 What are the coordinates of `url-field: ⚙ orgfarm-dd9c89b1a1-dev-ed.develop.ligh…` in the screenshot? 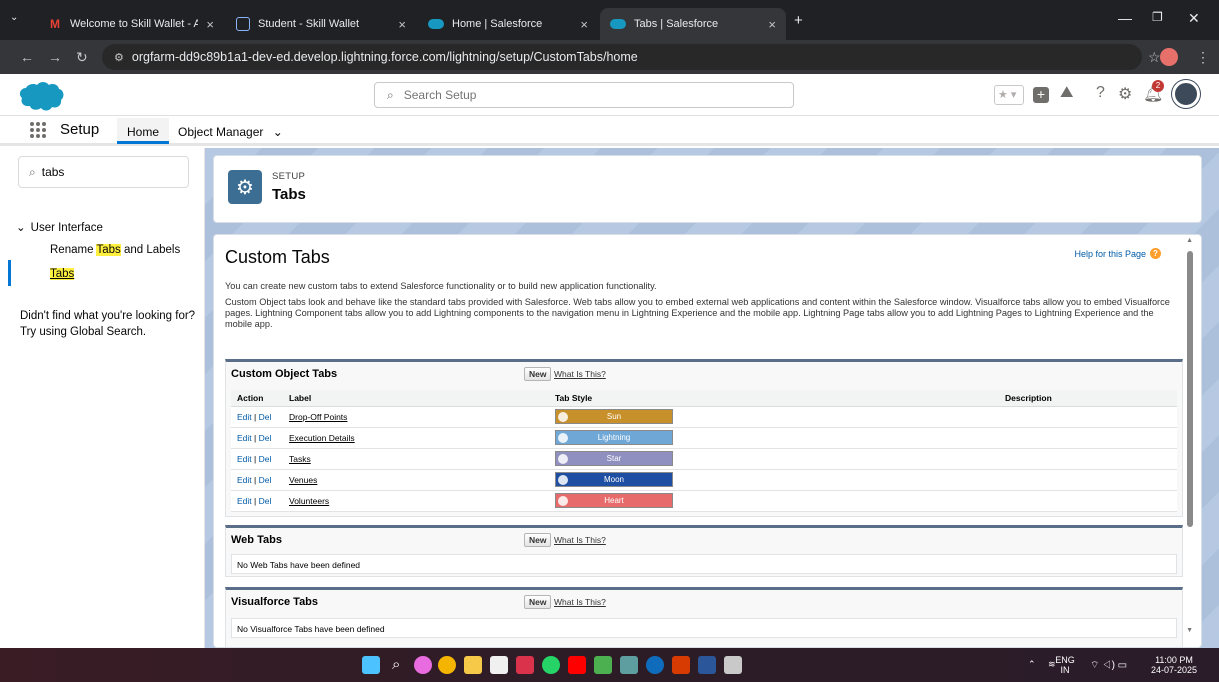 It's located at (622, 57).